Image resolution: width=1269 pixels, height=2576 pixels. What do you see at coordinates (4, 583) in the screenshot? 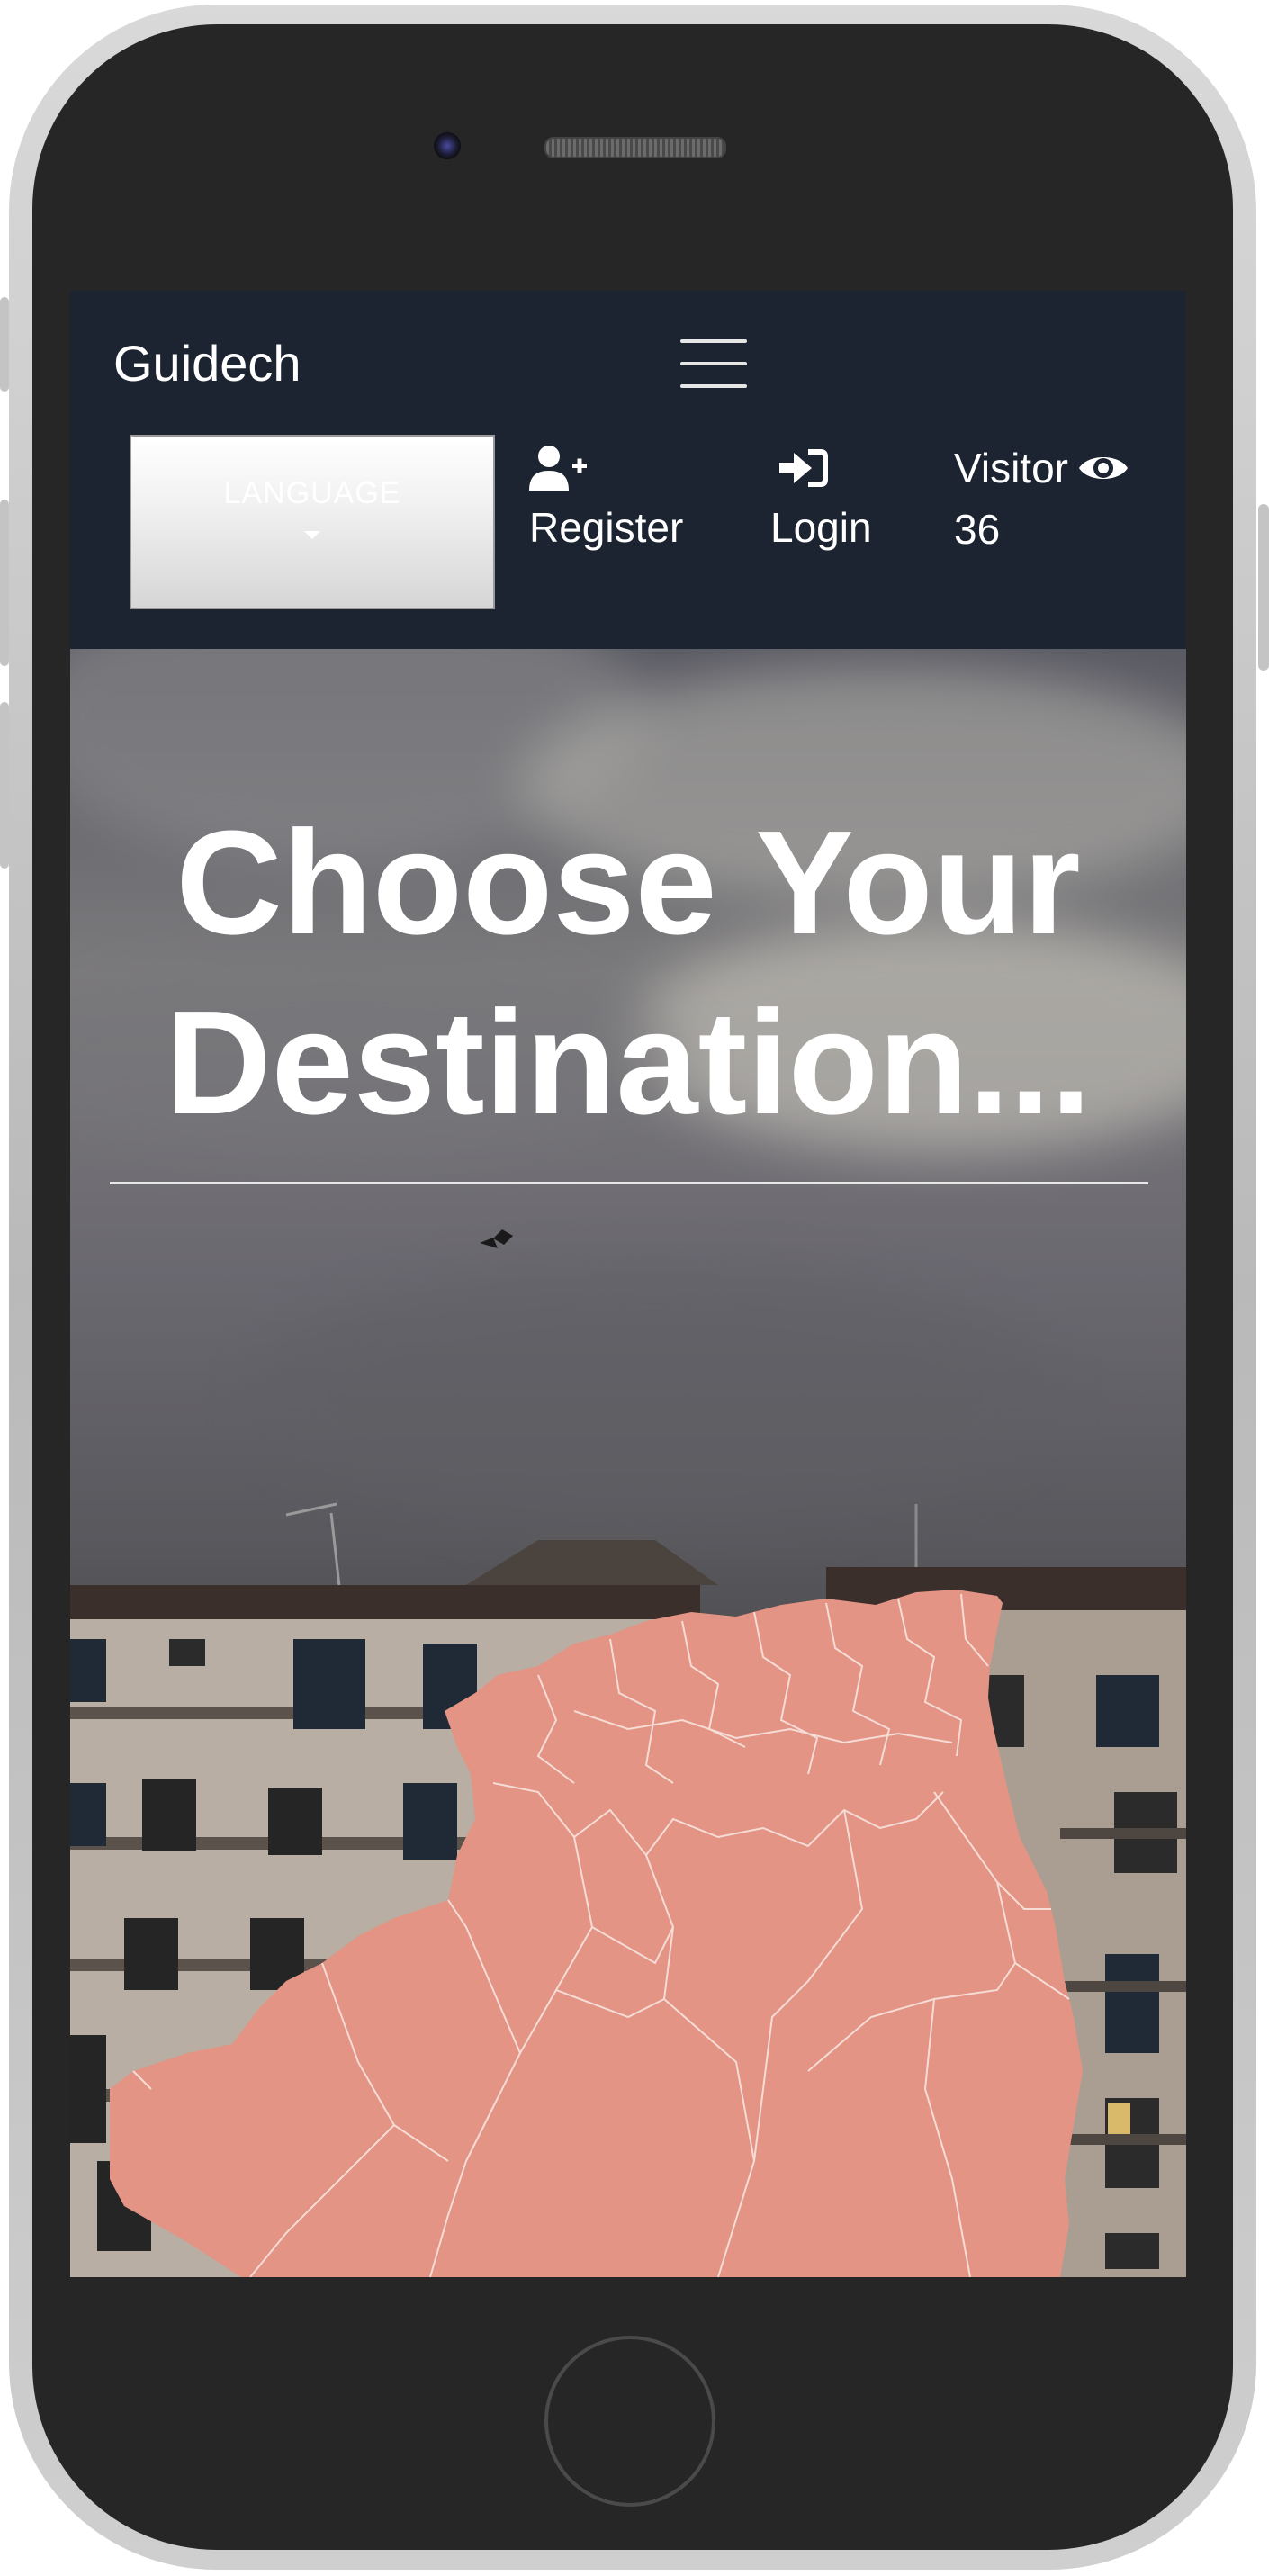
I see `side-button-volume-up` at bounding box center [4, 583].